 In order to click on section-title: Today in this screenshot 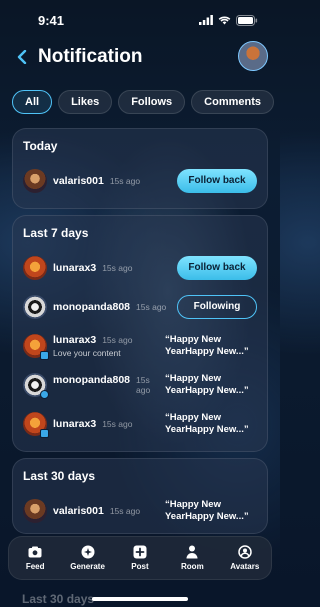, I will do `click(40, 146)`.